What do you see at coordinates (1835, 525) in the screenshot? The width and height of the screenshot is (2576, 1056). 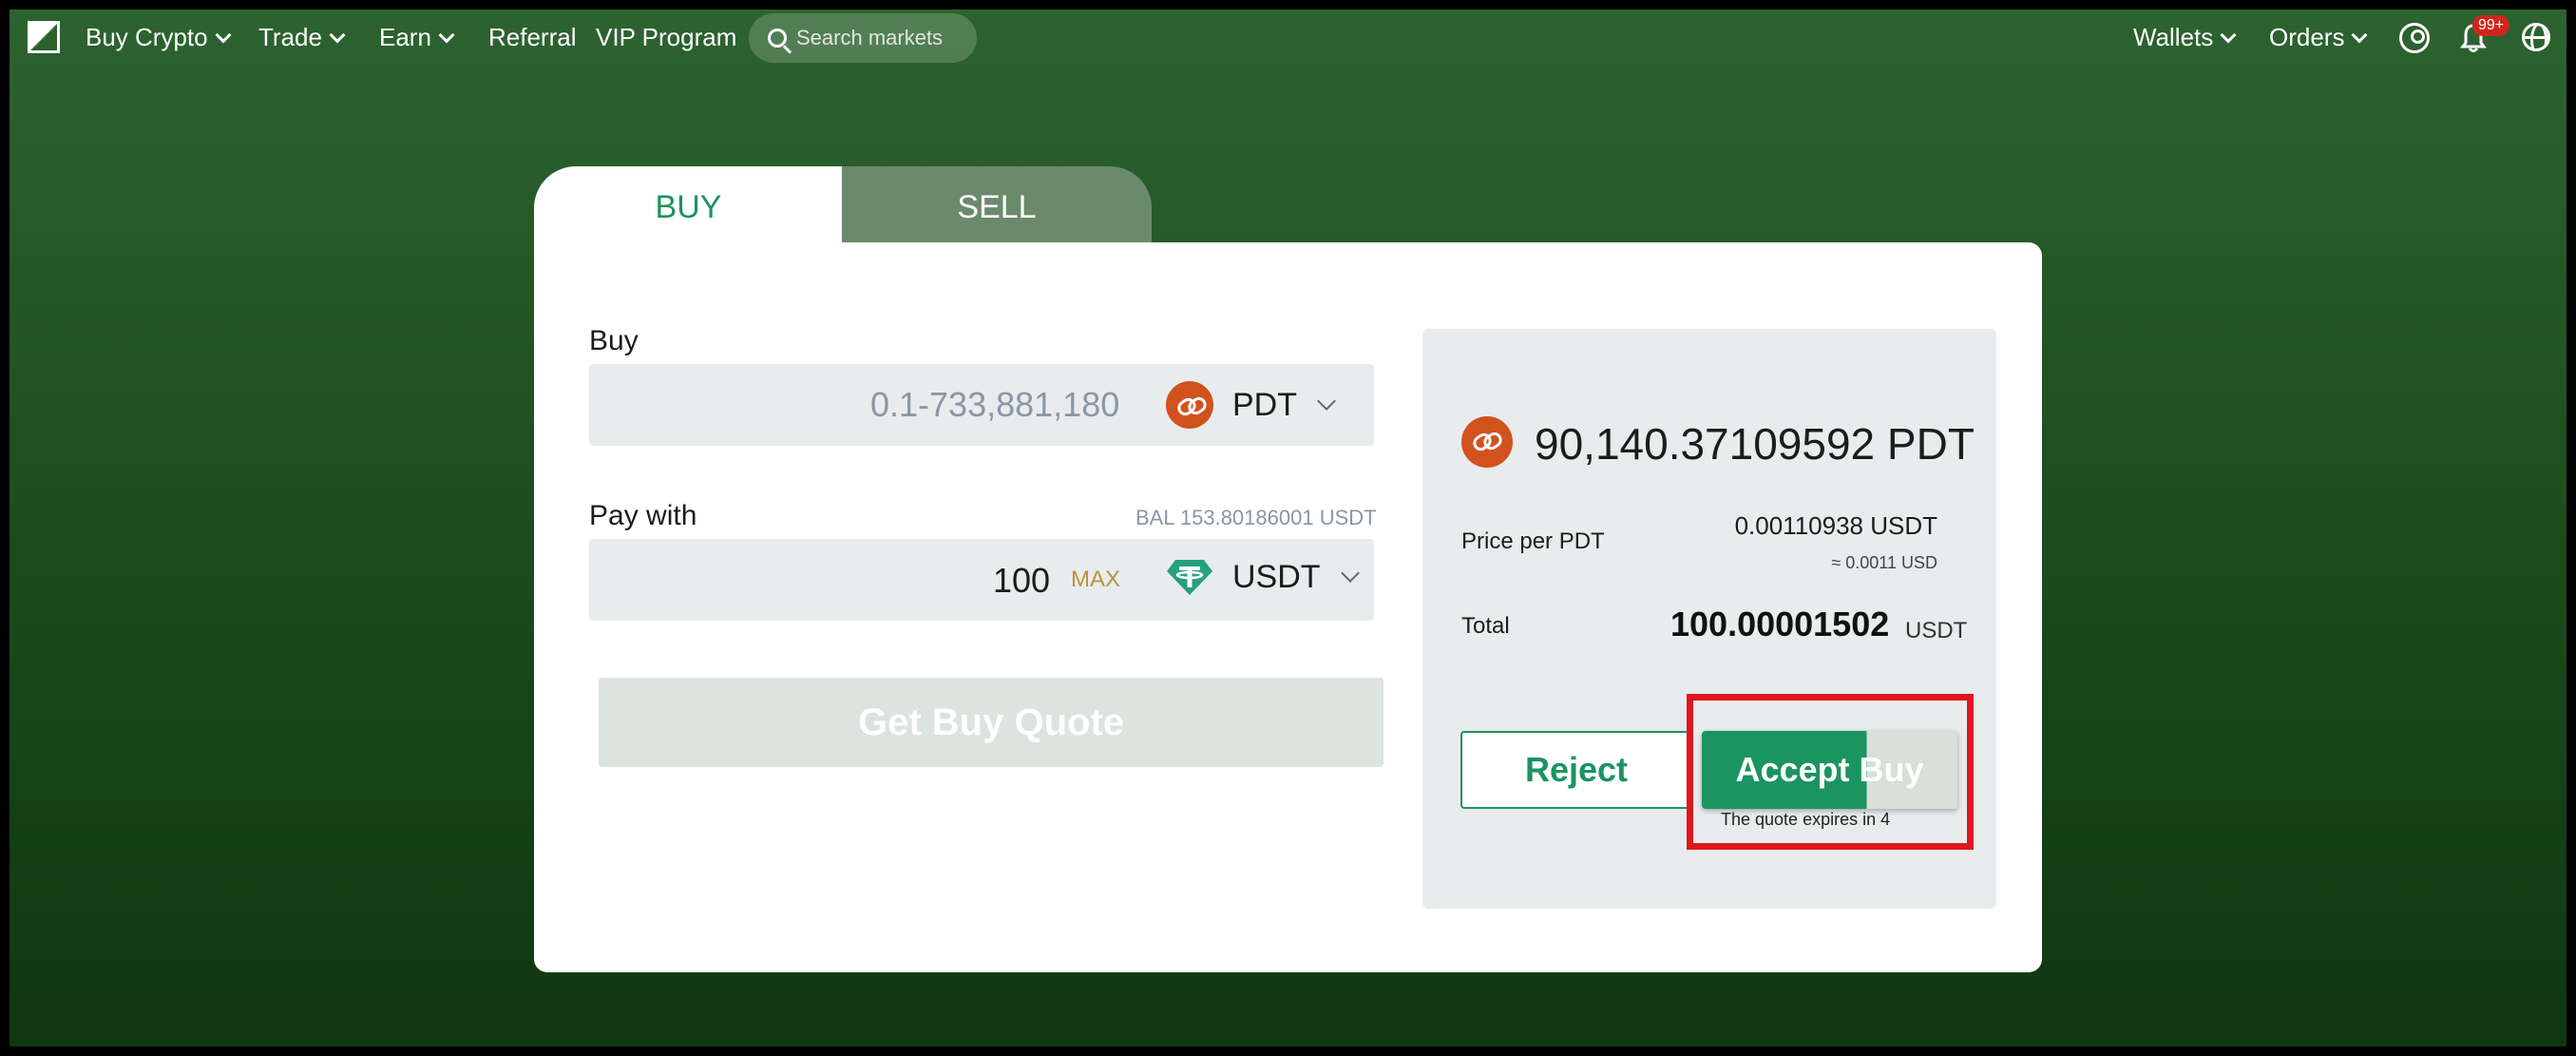 I see `price-value: 0.00110938 USDT` at bounding box center [1835, 525].